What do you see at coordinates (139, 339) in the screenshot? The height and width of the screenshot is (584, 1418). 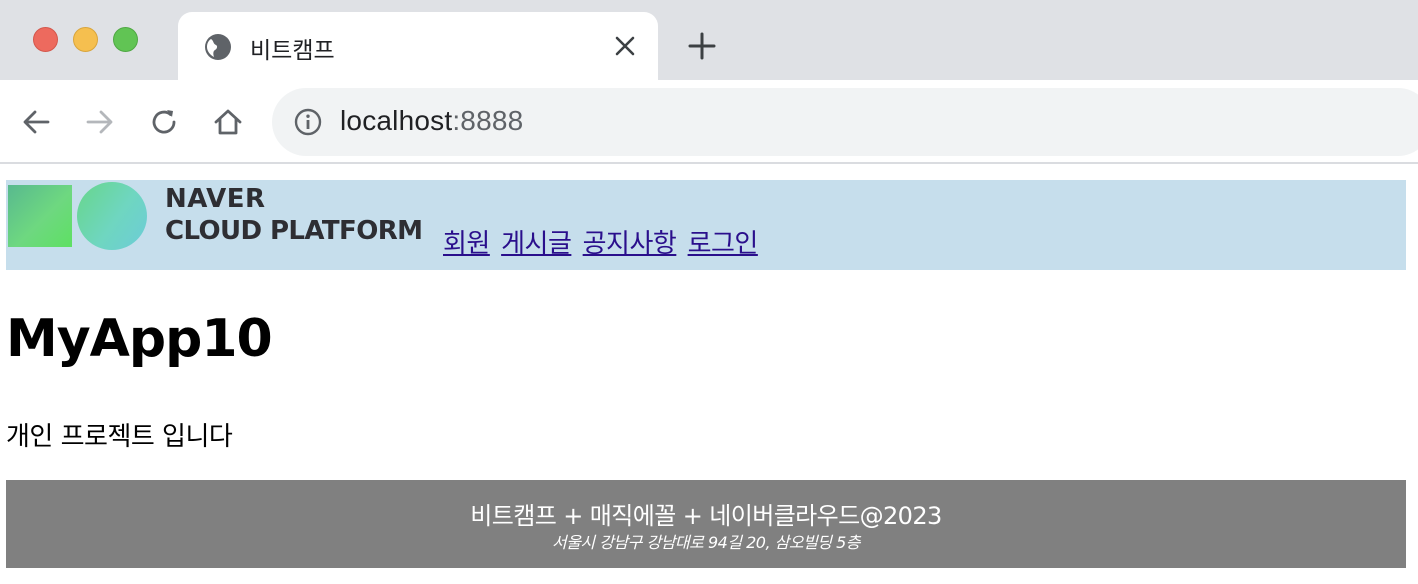 I see `page-title: MyApp10` at bounding box center [139, 339].